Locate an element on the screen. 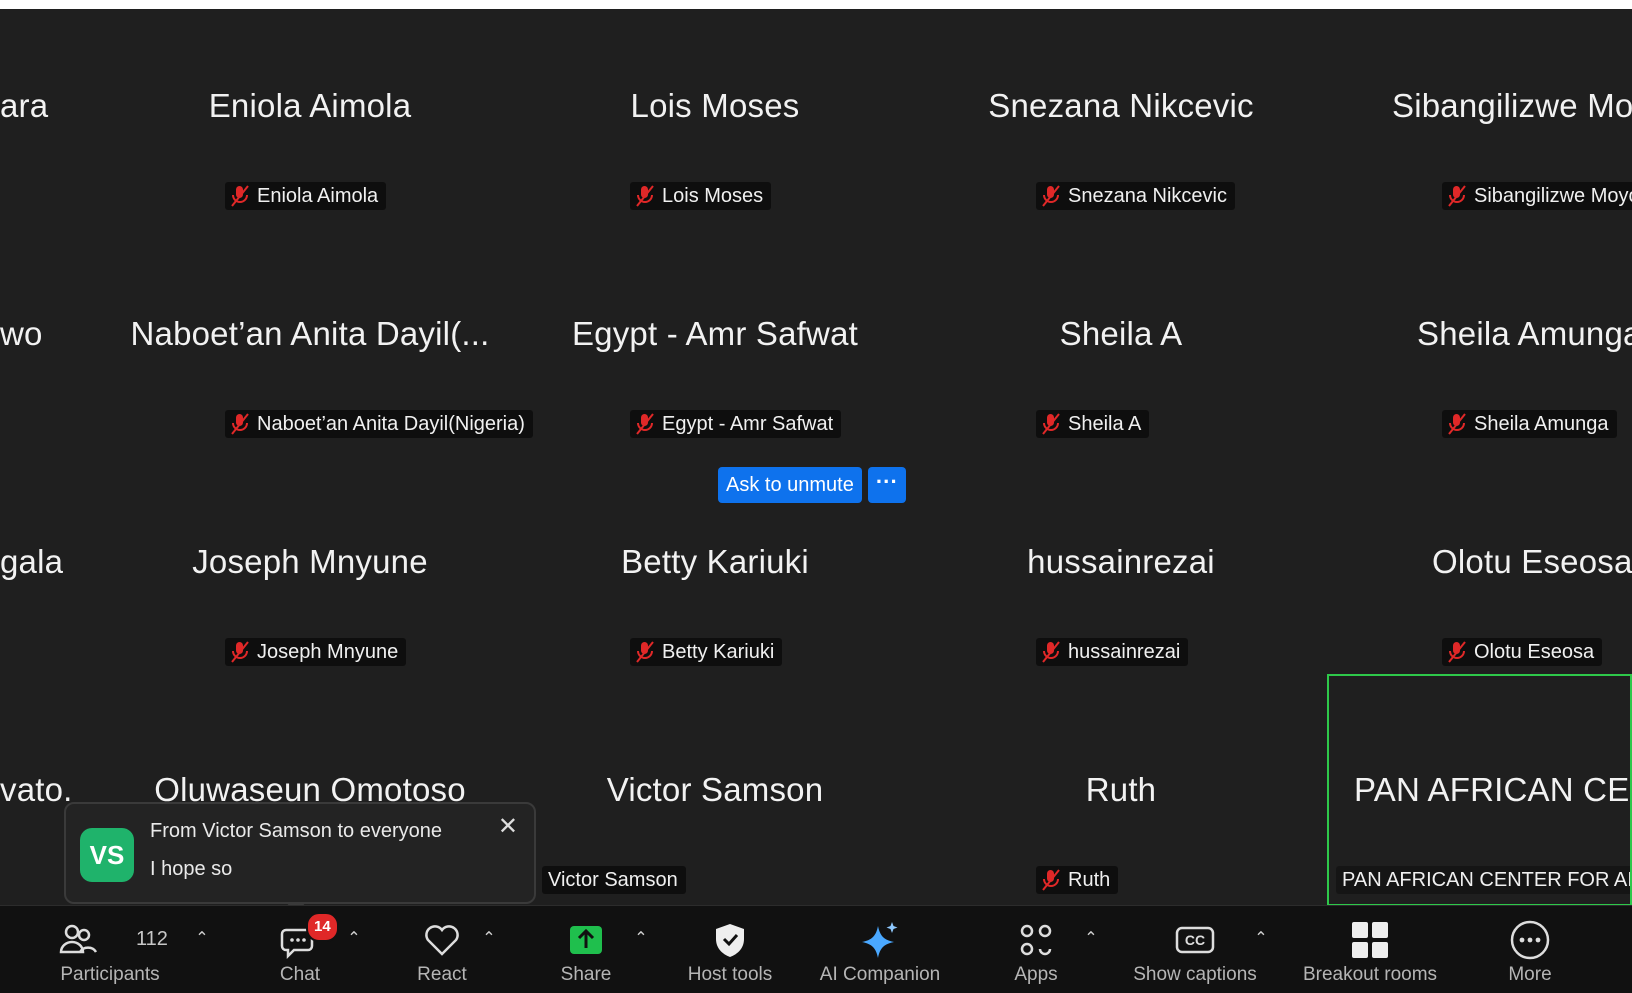 This screenshot has width=1632, height=993. close-icon: ✕ is located at coordinates (508, 826).